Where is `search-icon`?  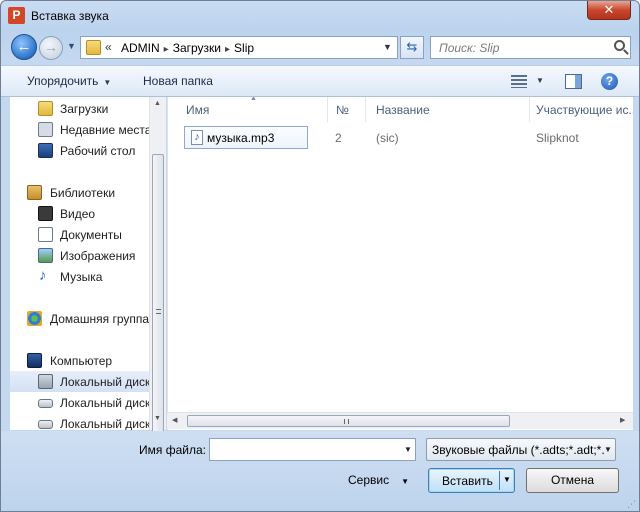 search-icon is located at coordinates (619, 45).